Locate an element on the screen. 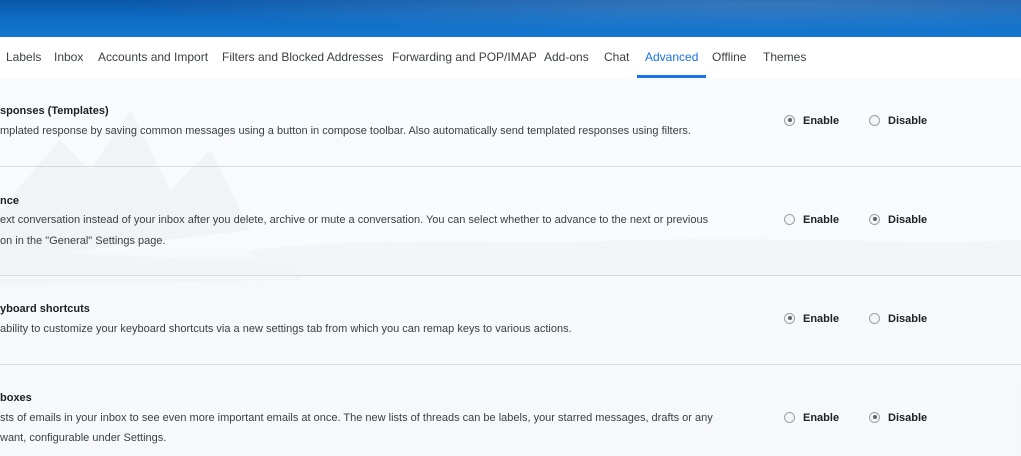 Image resolution: width=1021 pixels, height=456 pixels. setting-title: boxes is located at coordinates (16, 398).